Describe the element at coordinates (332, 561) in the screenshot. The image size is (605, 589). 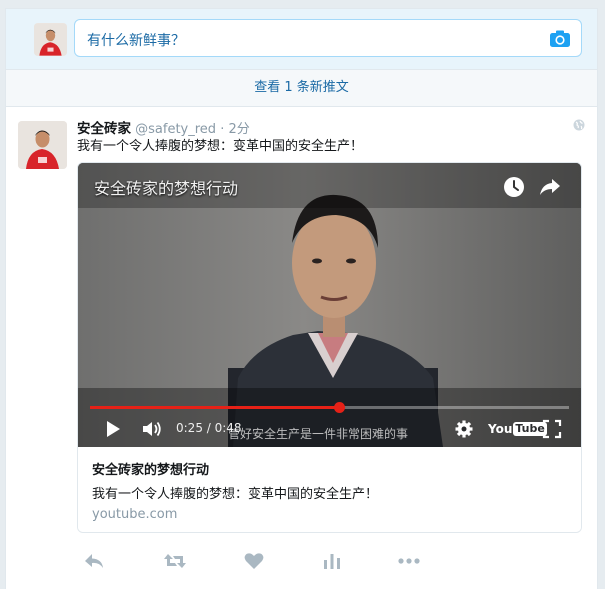
I see `analytics-icon` at that location.